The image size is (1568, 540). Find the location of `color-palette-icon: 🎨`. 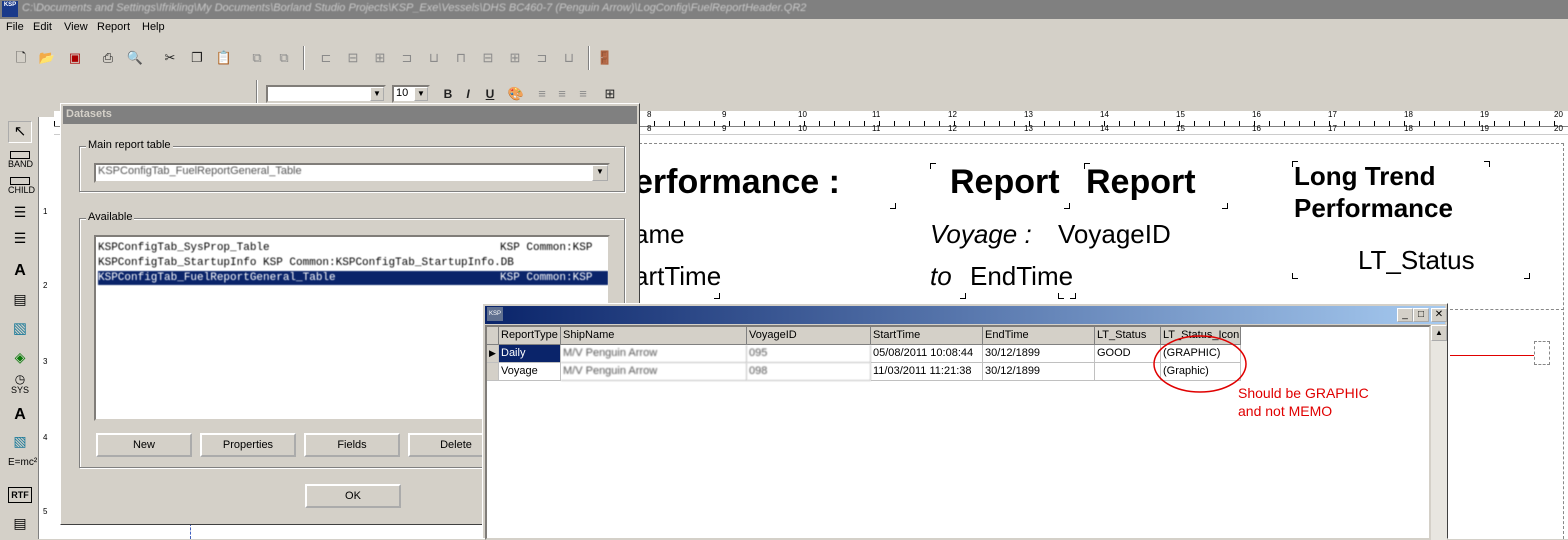

color-palette-icon: 🎨 is located at coordinates (516, 94).